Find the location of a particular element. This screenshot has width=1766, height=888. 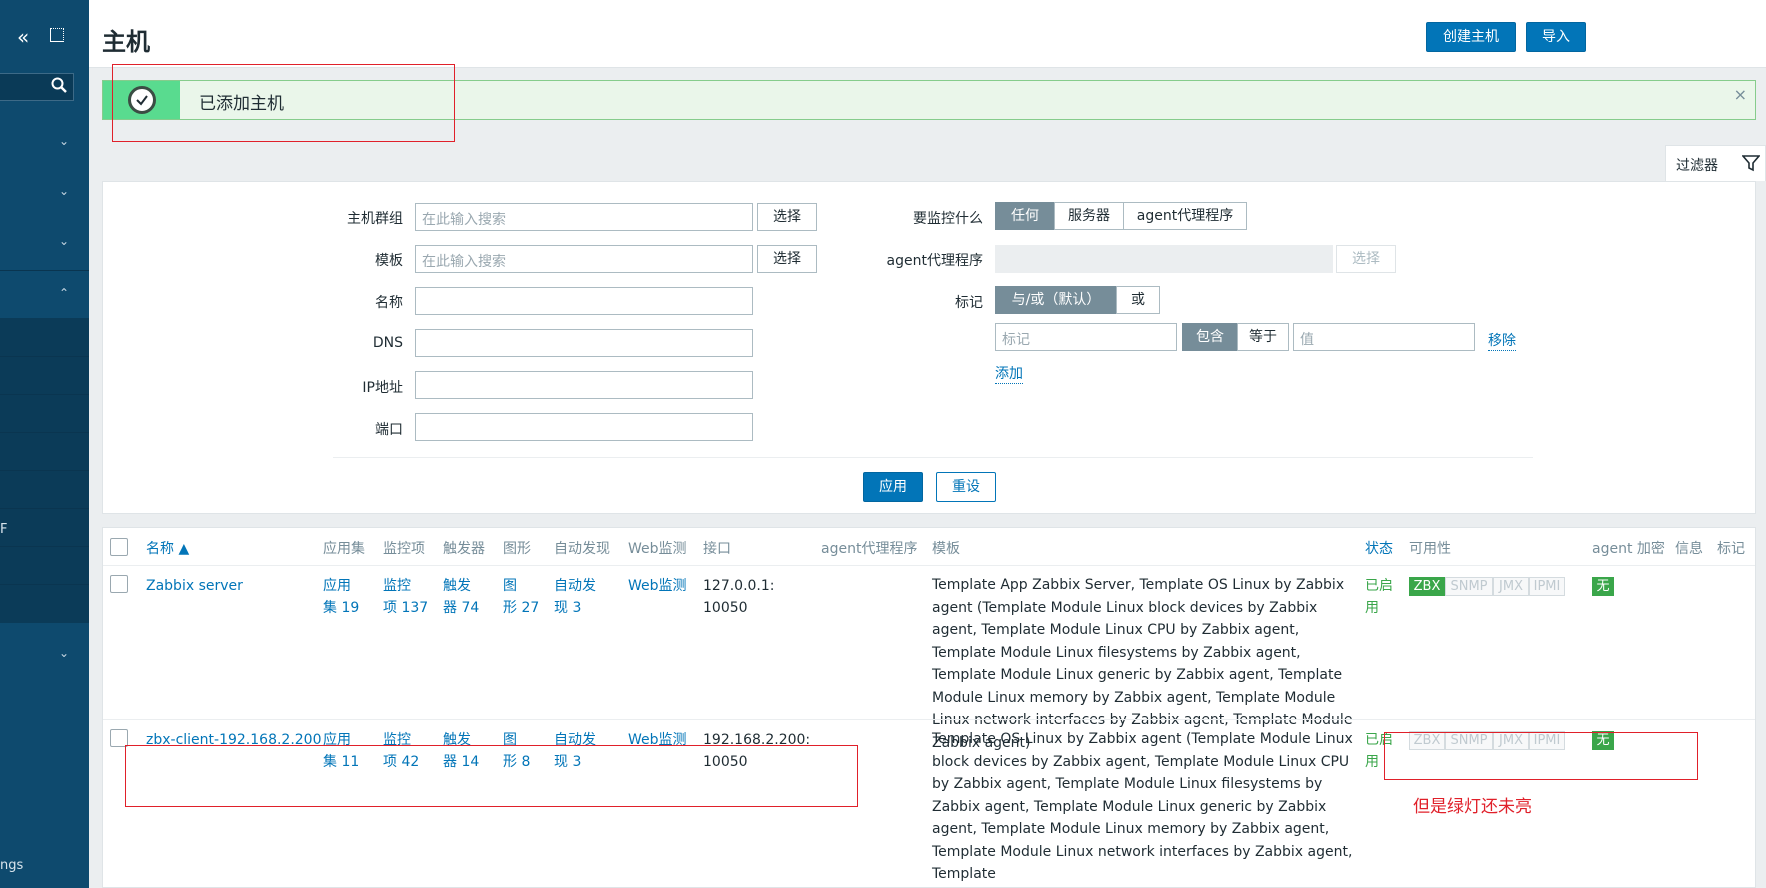

column-encryption: agent 加密 is located at coordinates (1628, 549).